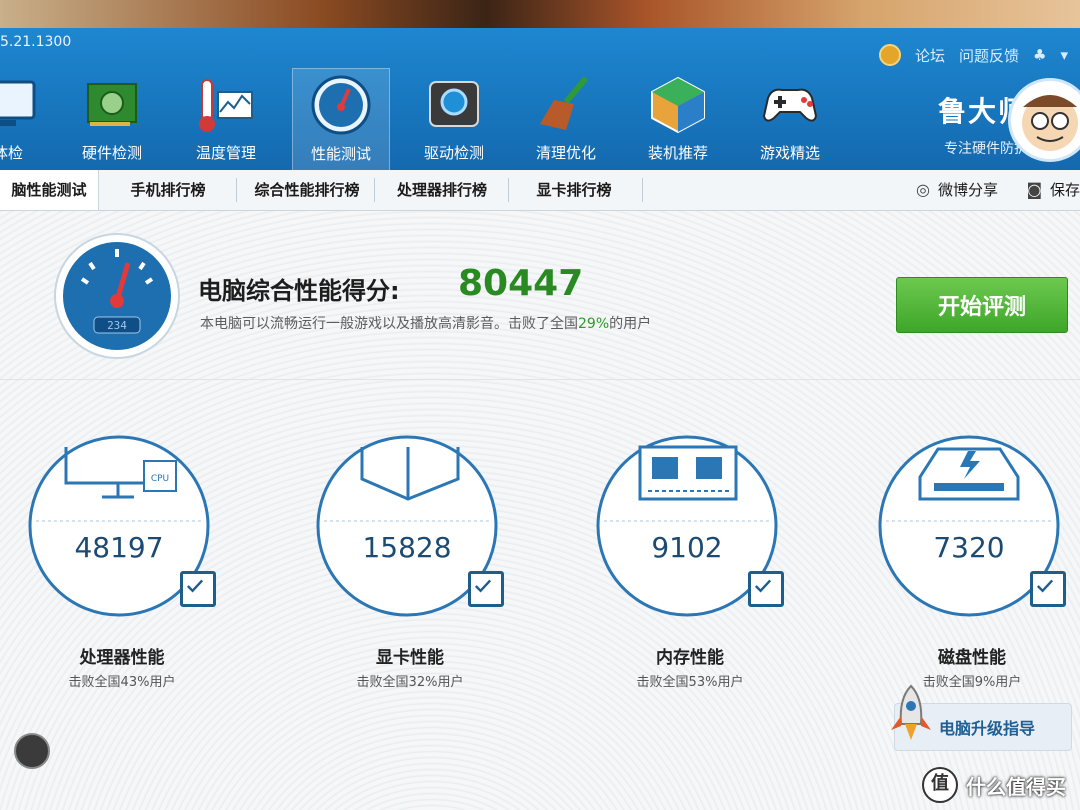 This screenshot has height=810, width=1080. What do you see at coordinates (36, 42) in the screenshot?
I see `version-label: 5.21.1300` at bounding box center [36, 42].